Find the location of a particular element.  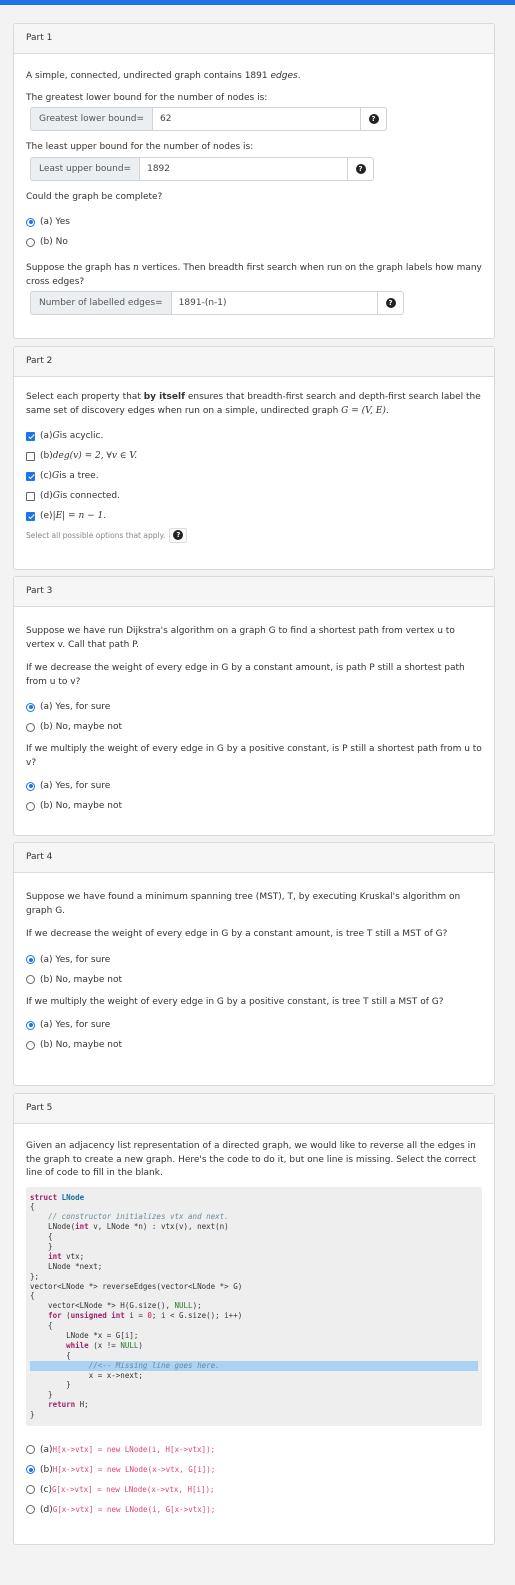

part1-option-b: (b) No is located at coordinates (254, 242).